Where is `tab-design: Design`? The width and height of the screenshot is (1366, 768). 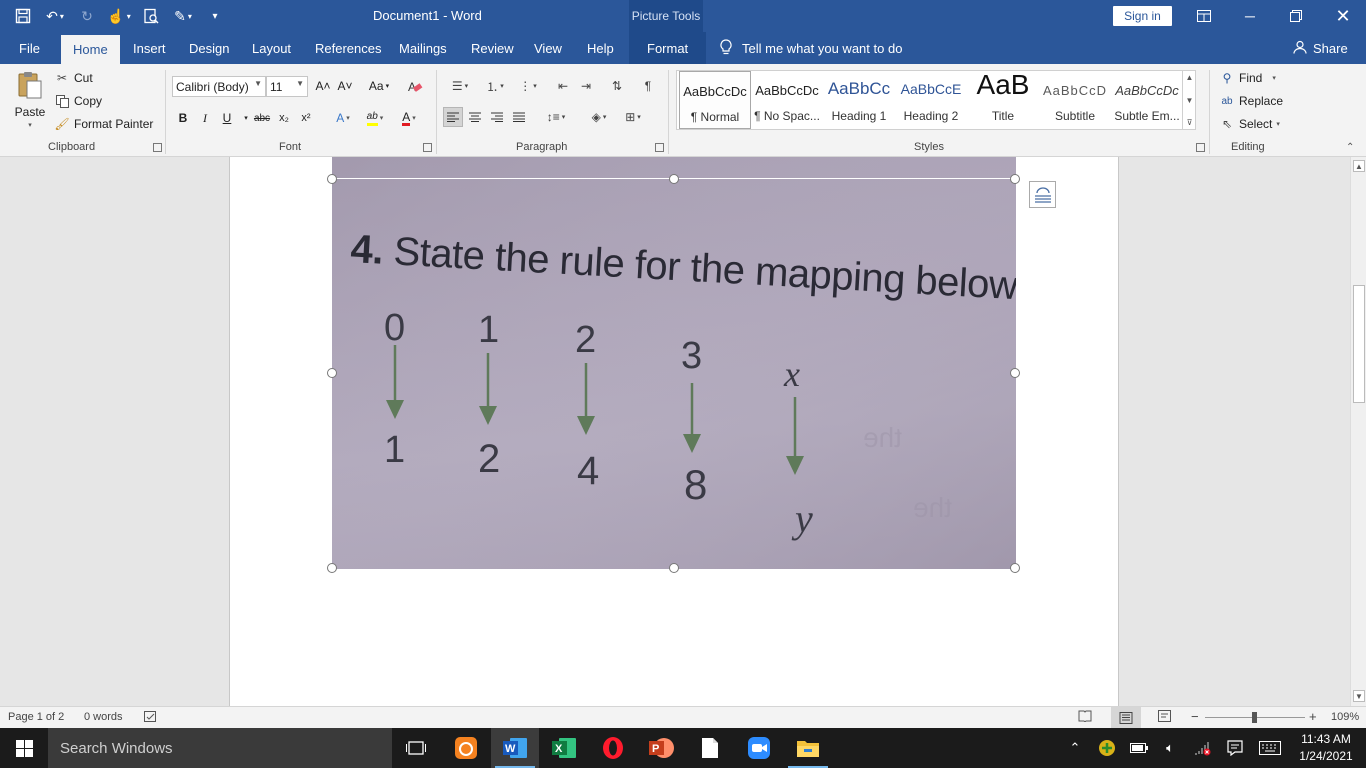 tab-design: Design is located at coordinates (209, 48).